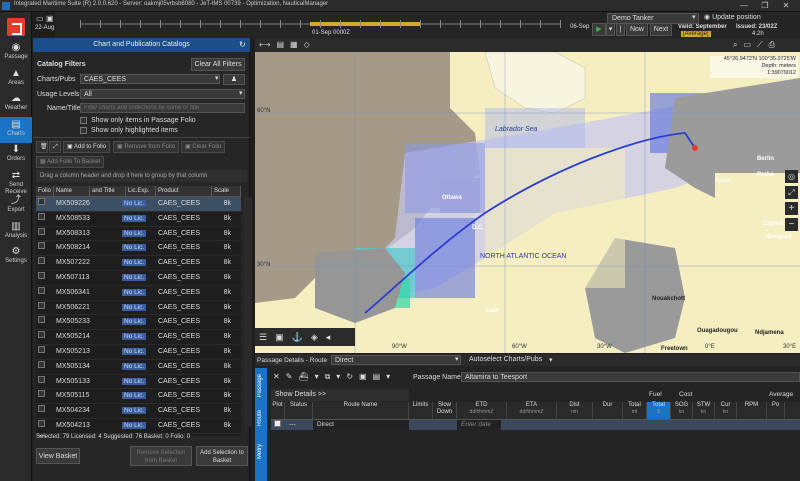  I want to click on table-row: MX508313 No Lic. CAES_CEES 8k, so click(138, 234).